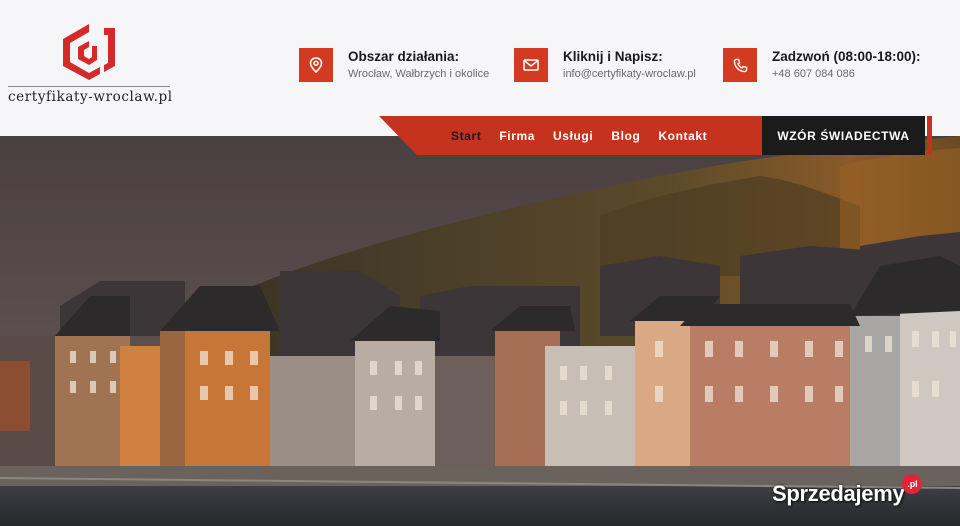 The image size is (960, 526). Describe the element at coordinates (613, 56) in the screenshot. I see `contact-email-title: Kliknij i Napisz:` at that location.